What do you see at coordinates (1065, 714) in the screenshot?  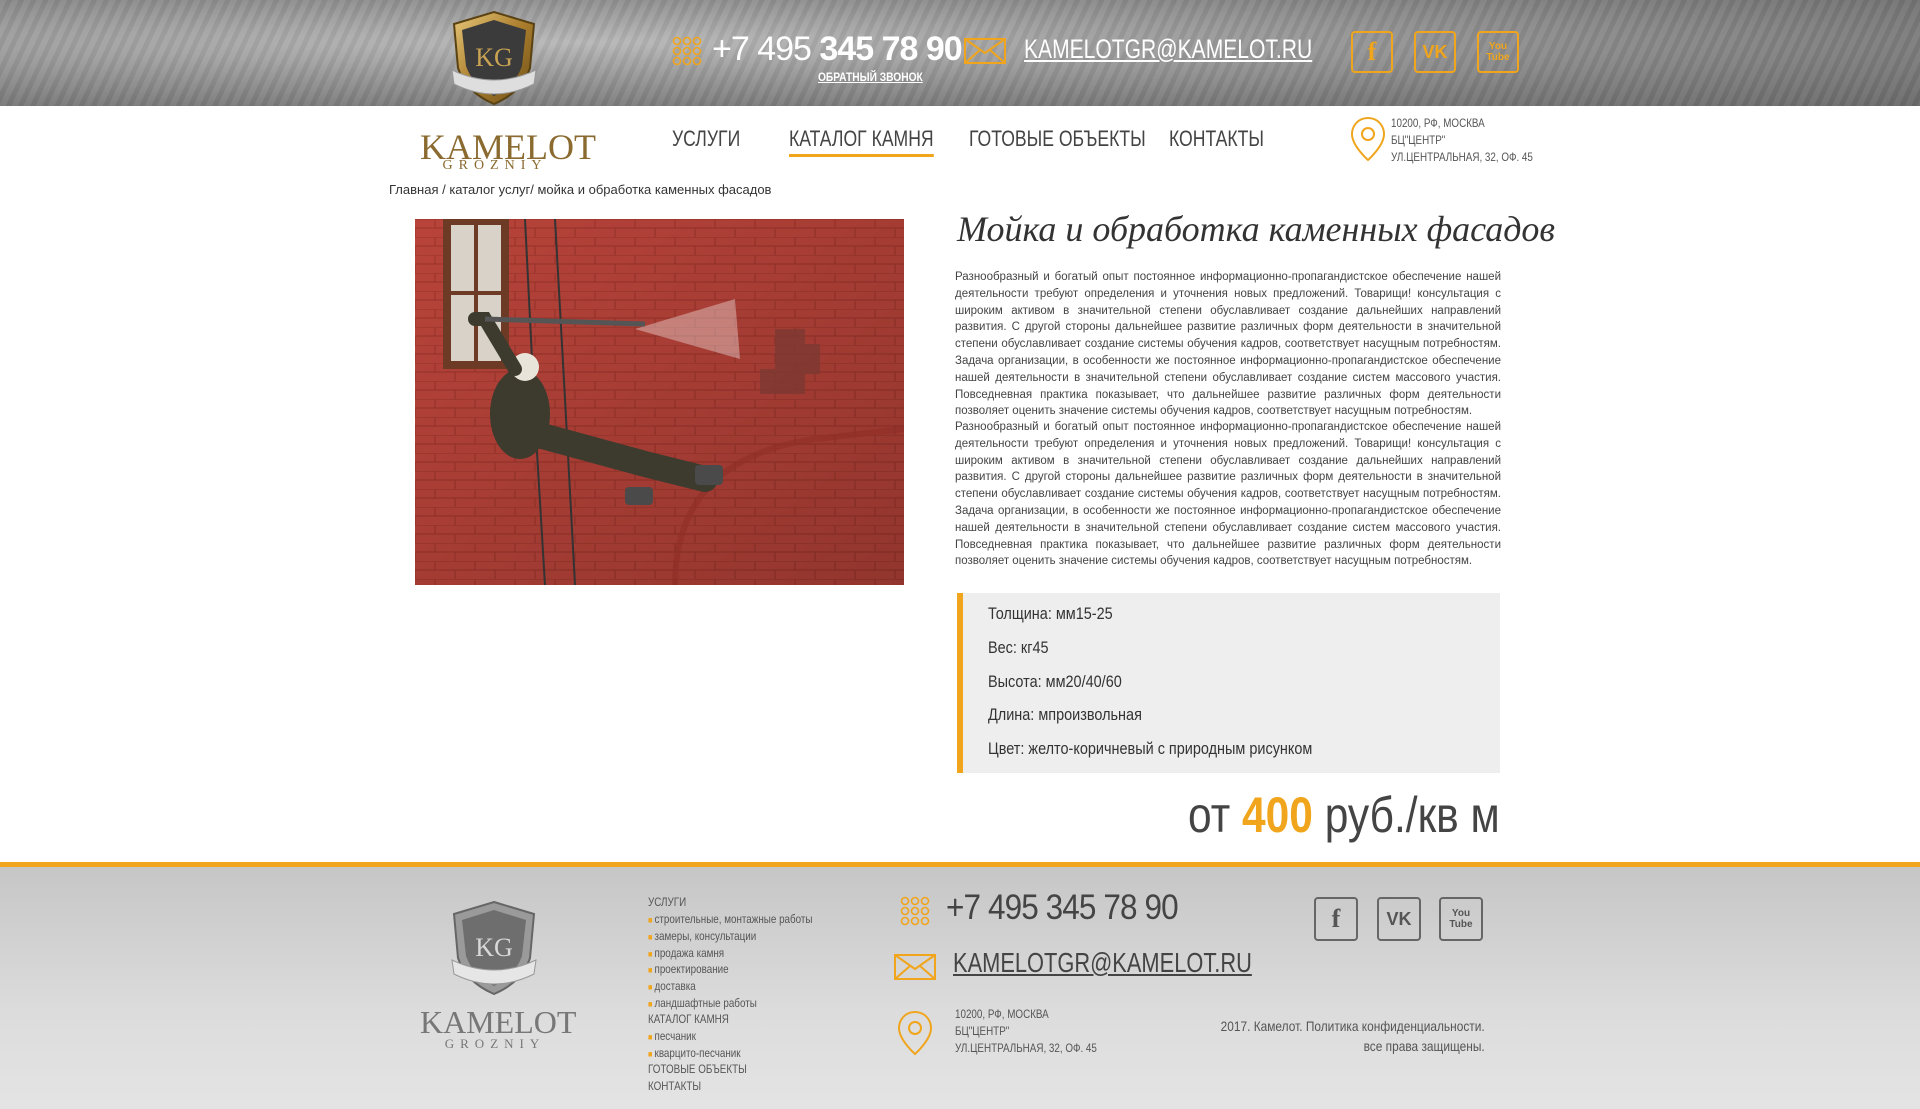 I see `spec-length: Длина: мпроизвольная` at bounding box center [1065, 714].